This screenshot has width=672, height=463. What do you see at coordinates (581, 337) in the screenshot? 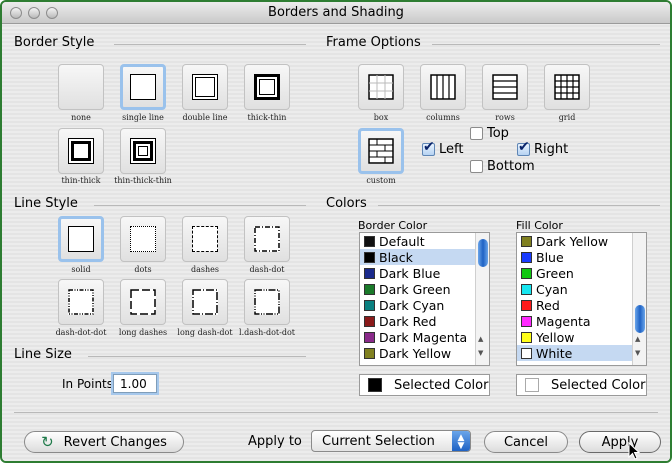
I see `fill-color-item: Yellow` at bounding box center [581, 337].